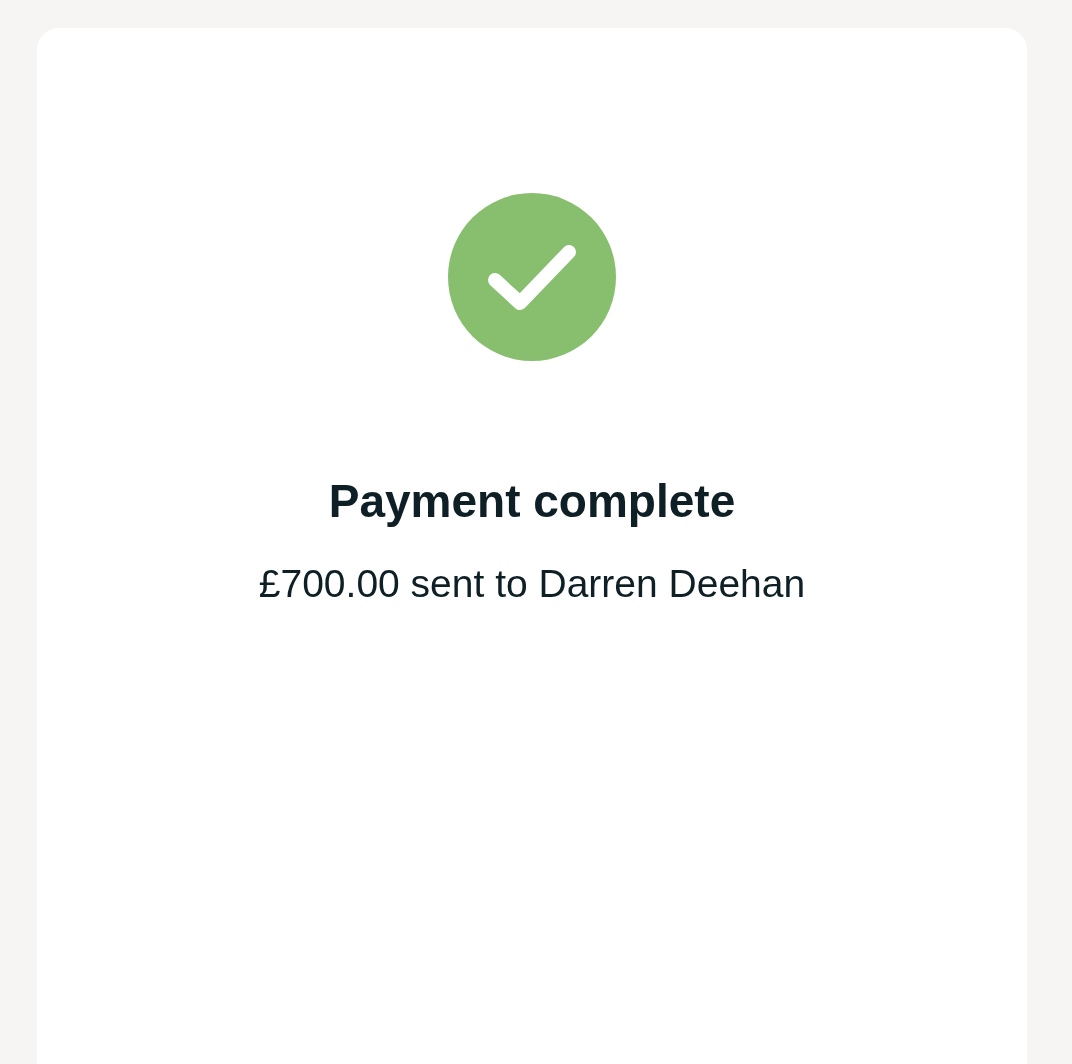 The image size is (1072, 1064). Describe the element at coordinates (532, 501) in the screenshot. I see `payment-title: Payment complete` at that location.